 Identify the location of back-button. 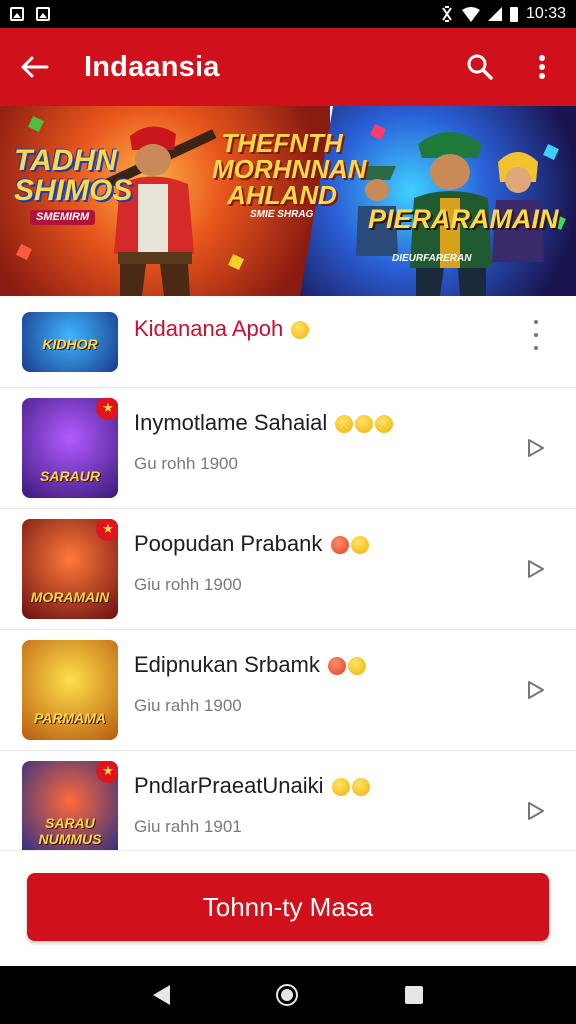
(34, 67).